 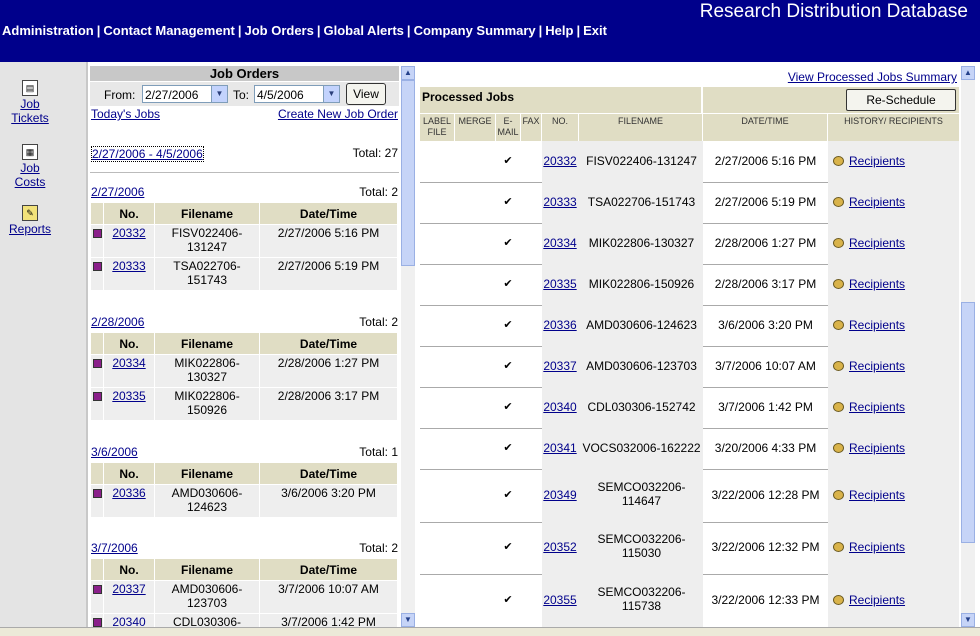 What do you see at coordinates (168, 30) in the screenshot?
I see `nav-contact-management: Contact Management` at bounding box center [168, 30].